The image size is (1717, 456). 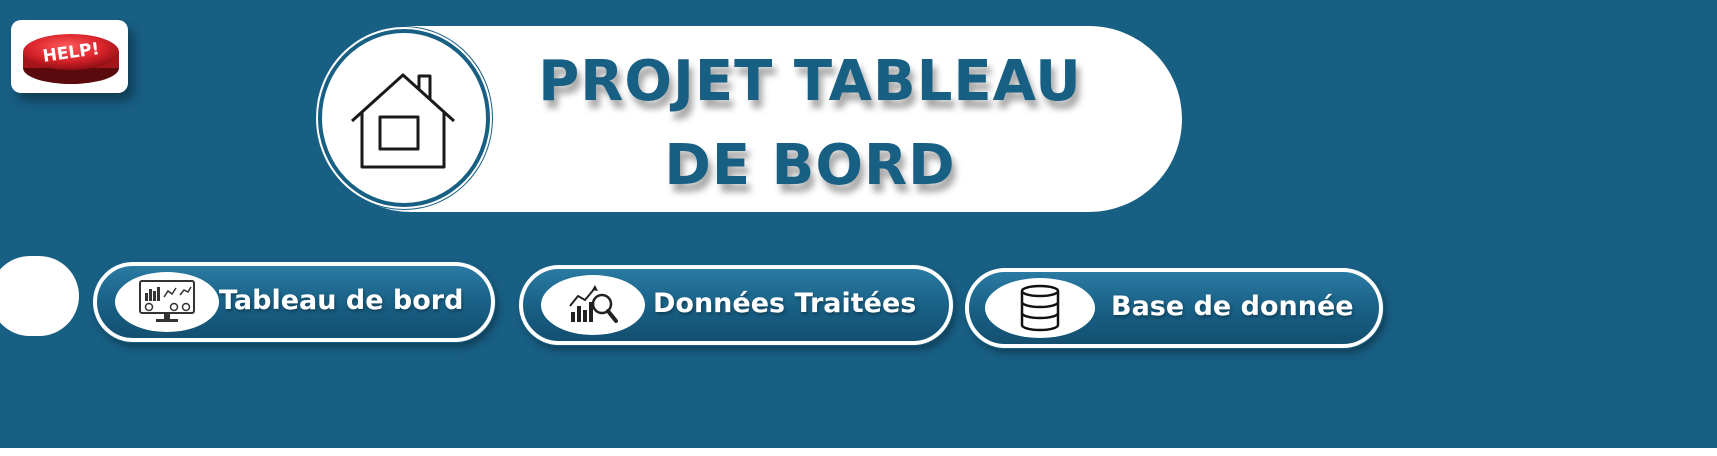 I want to click on database-icon, so click(x=1040, y=308).